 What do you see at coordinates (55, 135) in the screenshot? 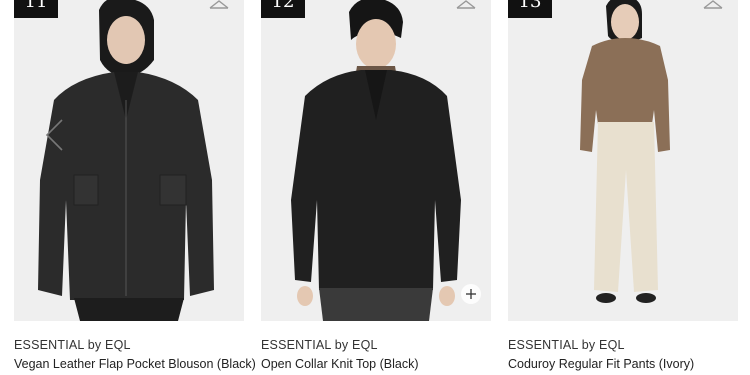
I see `chevron-left-icon` at bounding box center [55, 135].